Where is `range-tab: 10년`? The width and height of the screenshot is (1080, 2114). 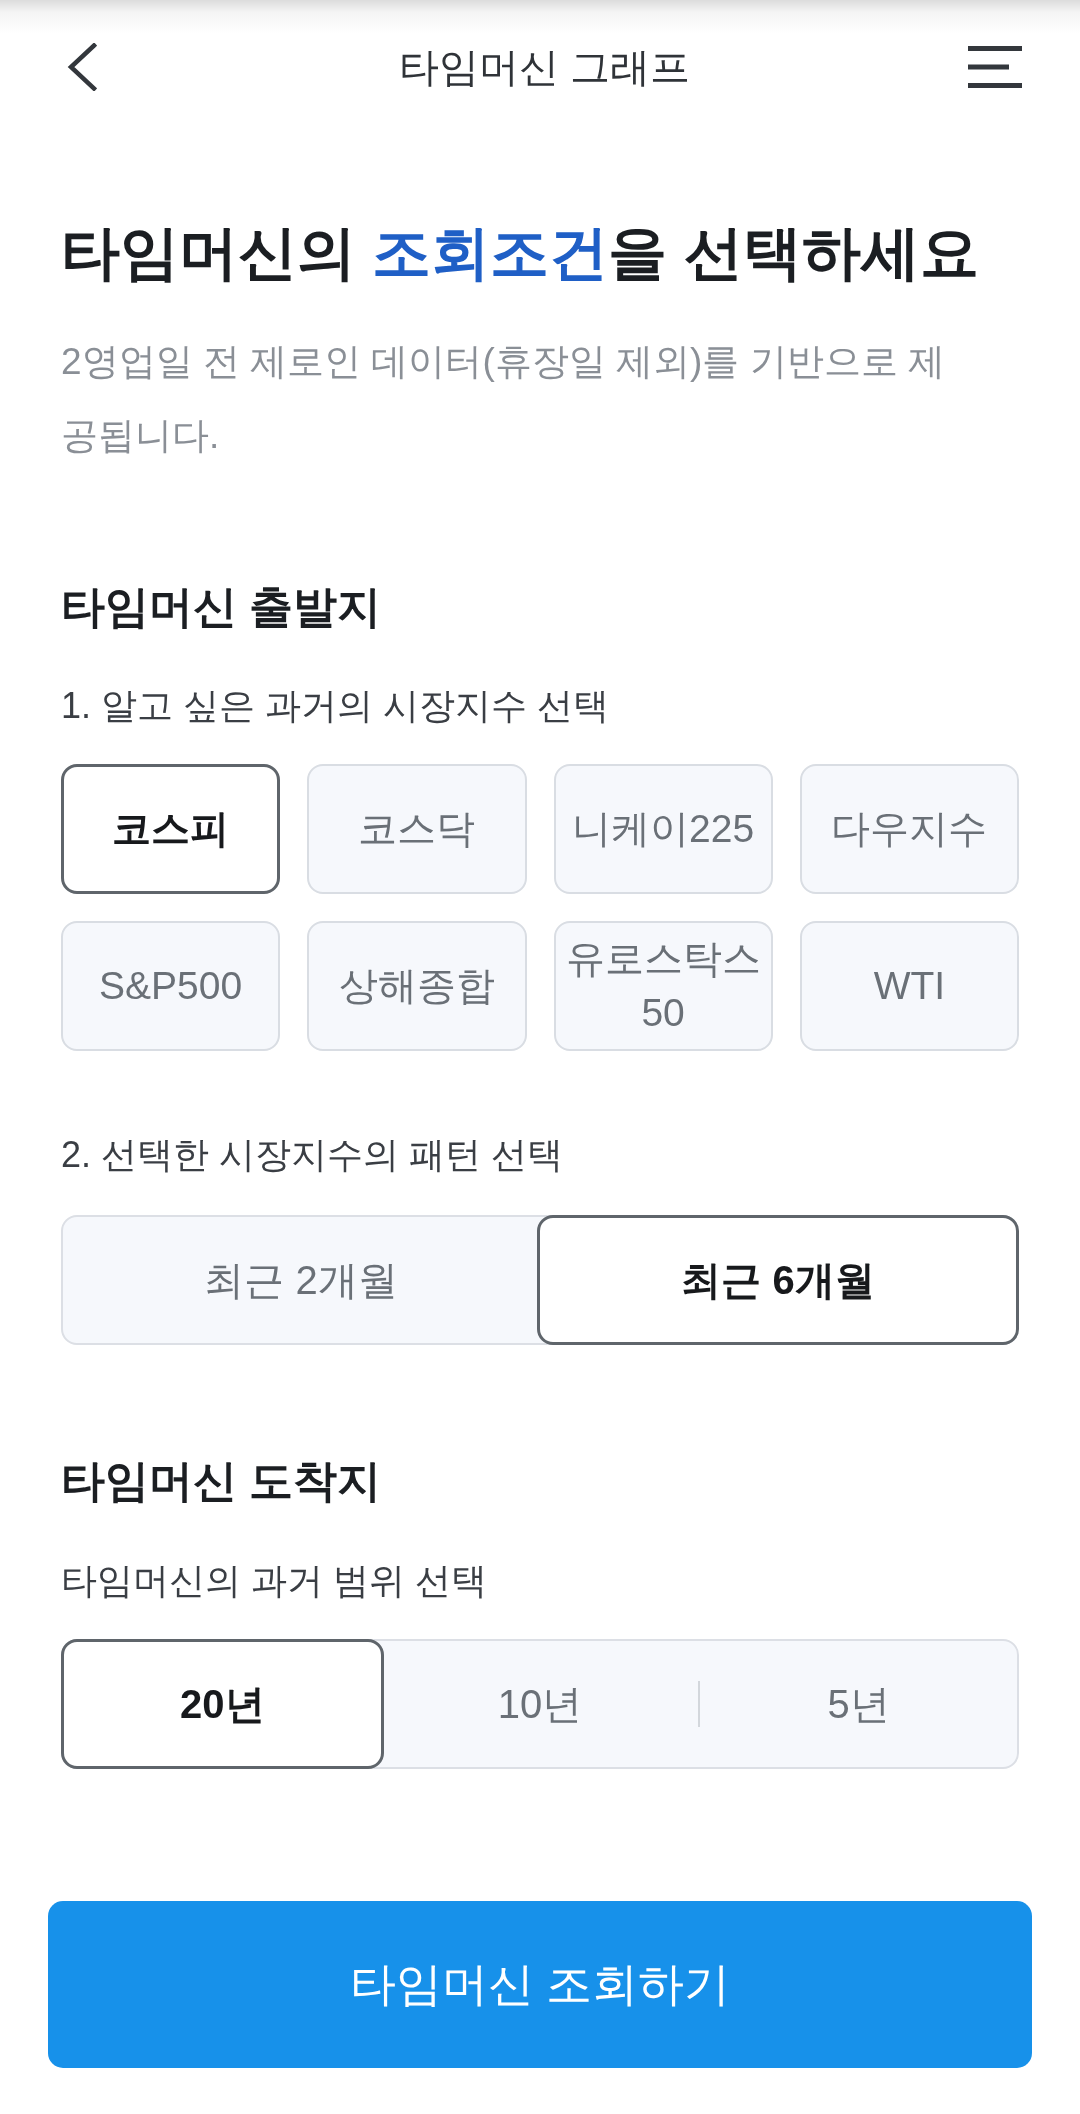
range-tab: 10년 is located at coordinates (540, 1704).